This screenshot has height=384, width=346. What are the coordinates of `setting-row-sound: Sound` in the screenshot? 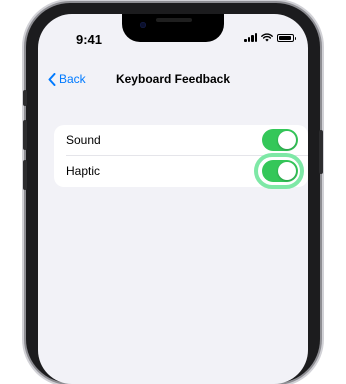 It's located at (181, 140).